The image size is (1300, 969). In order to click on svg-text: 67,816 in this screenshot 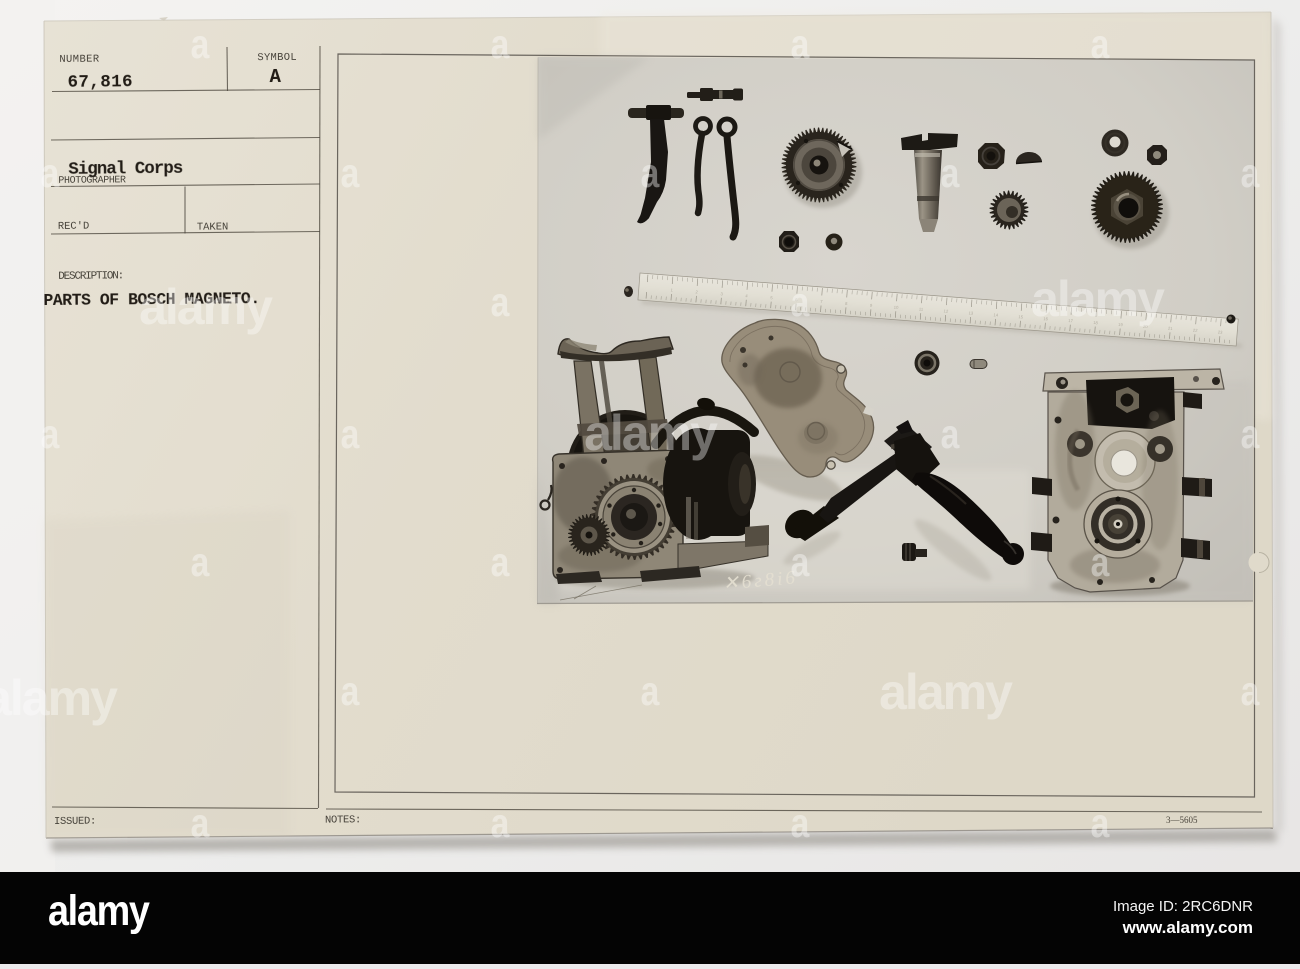, I will do `click(100, 82)`.